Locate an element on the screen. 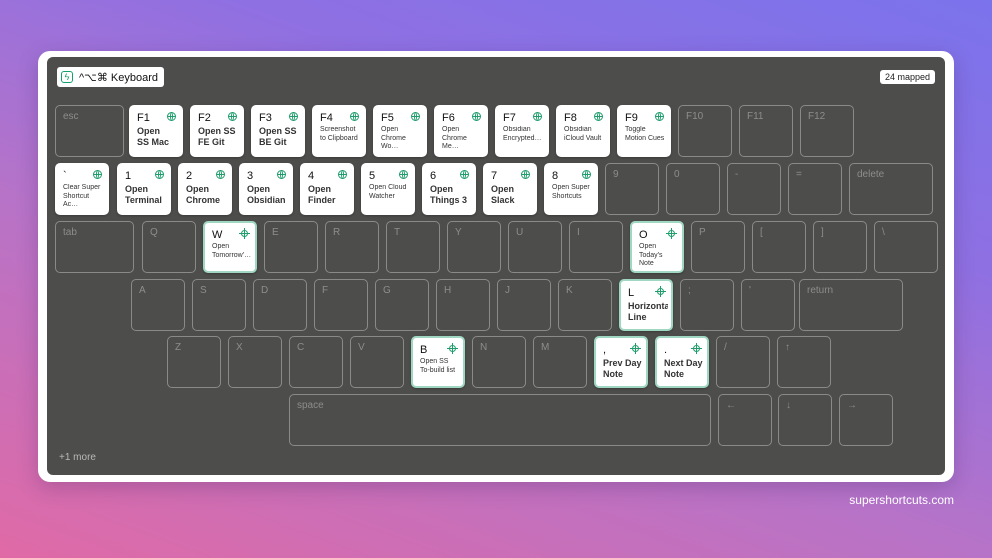  key-label: E is located at coordinates (275, 232).